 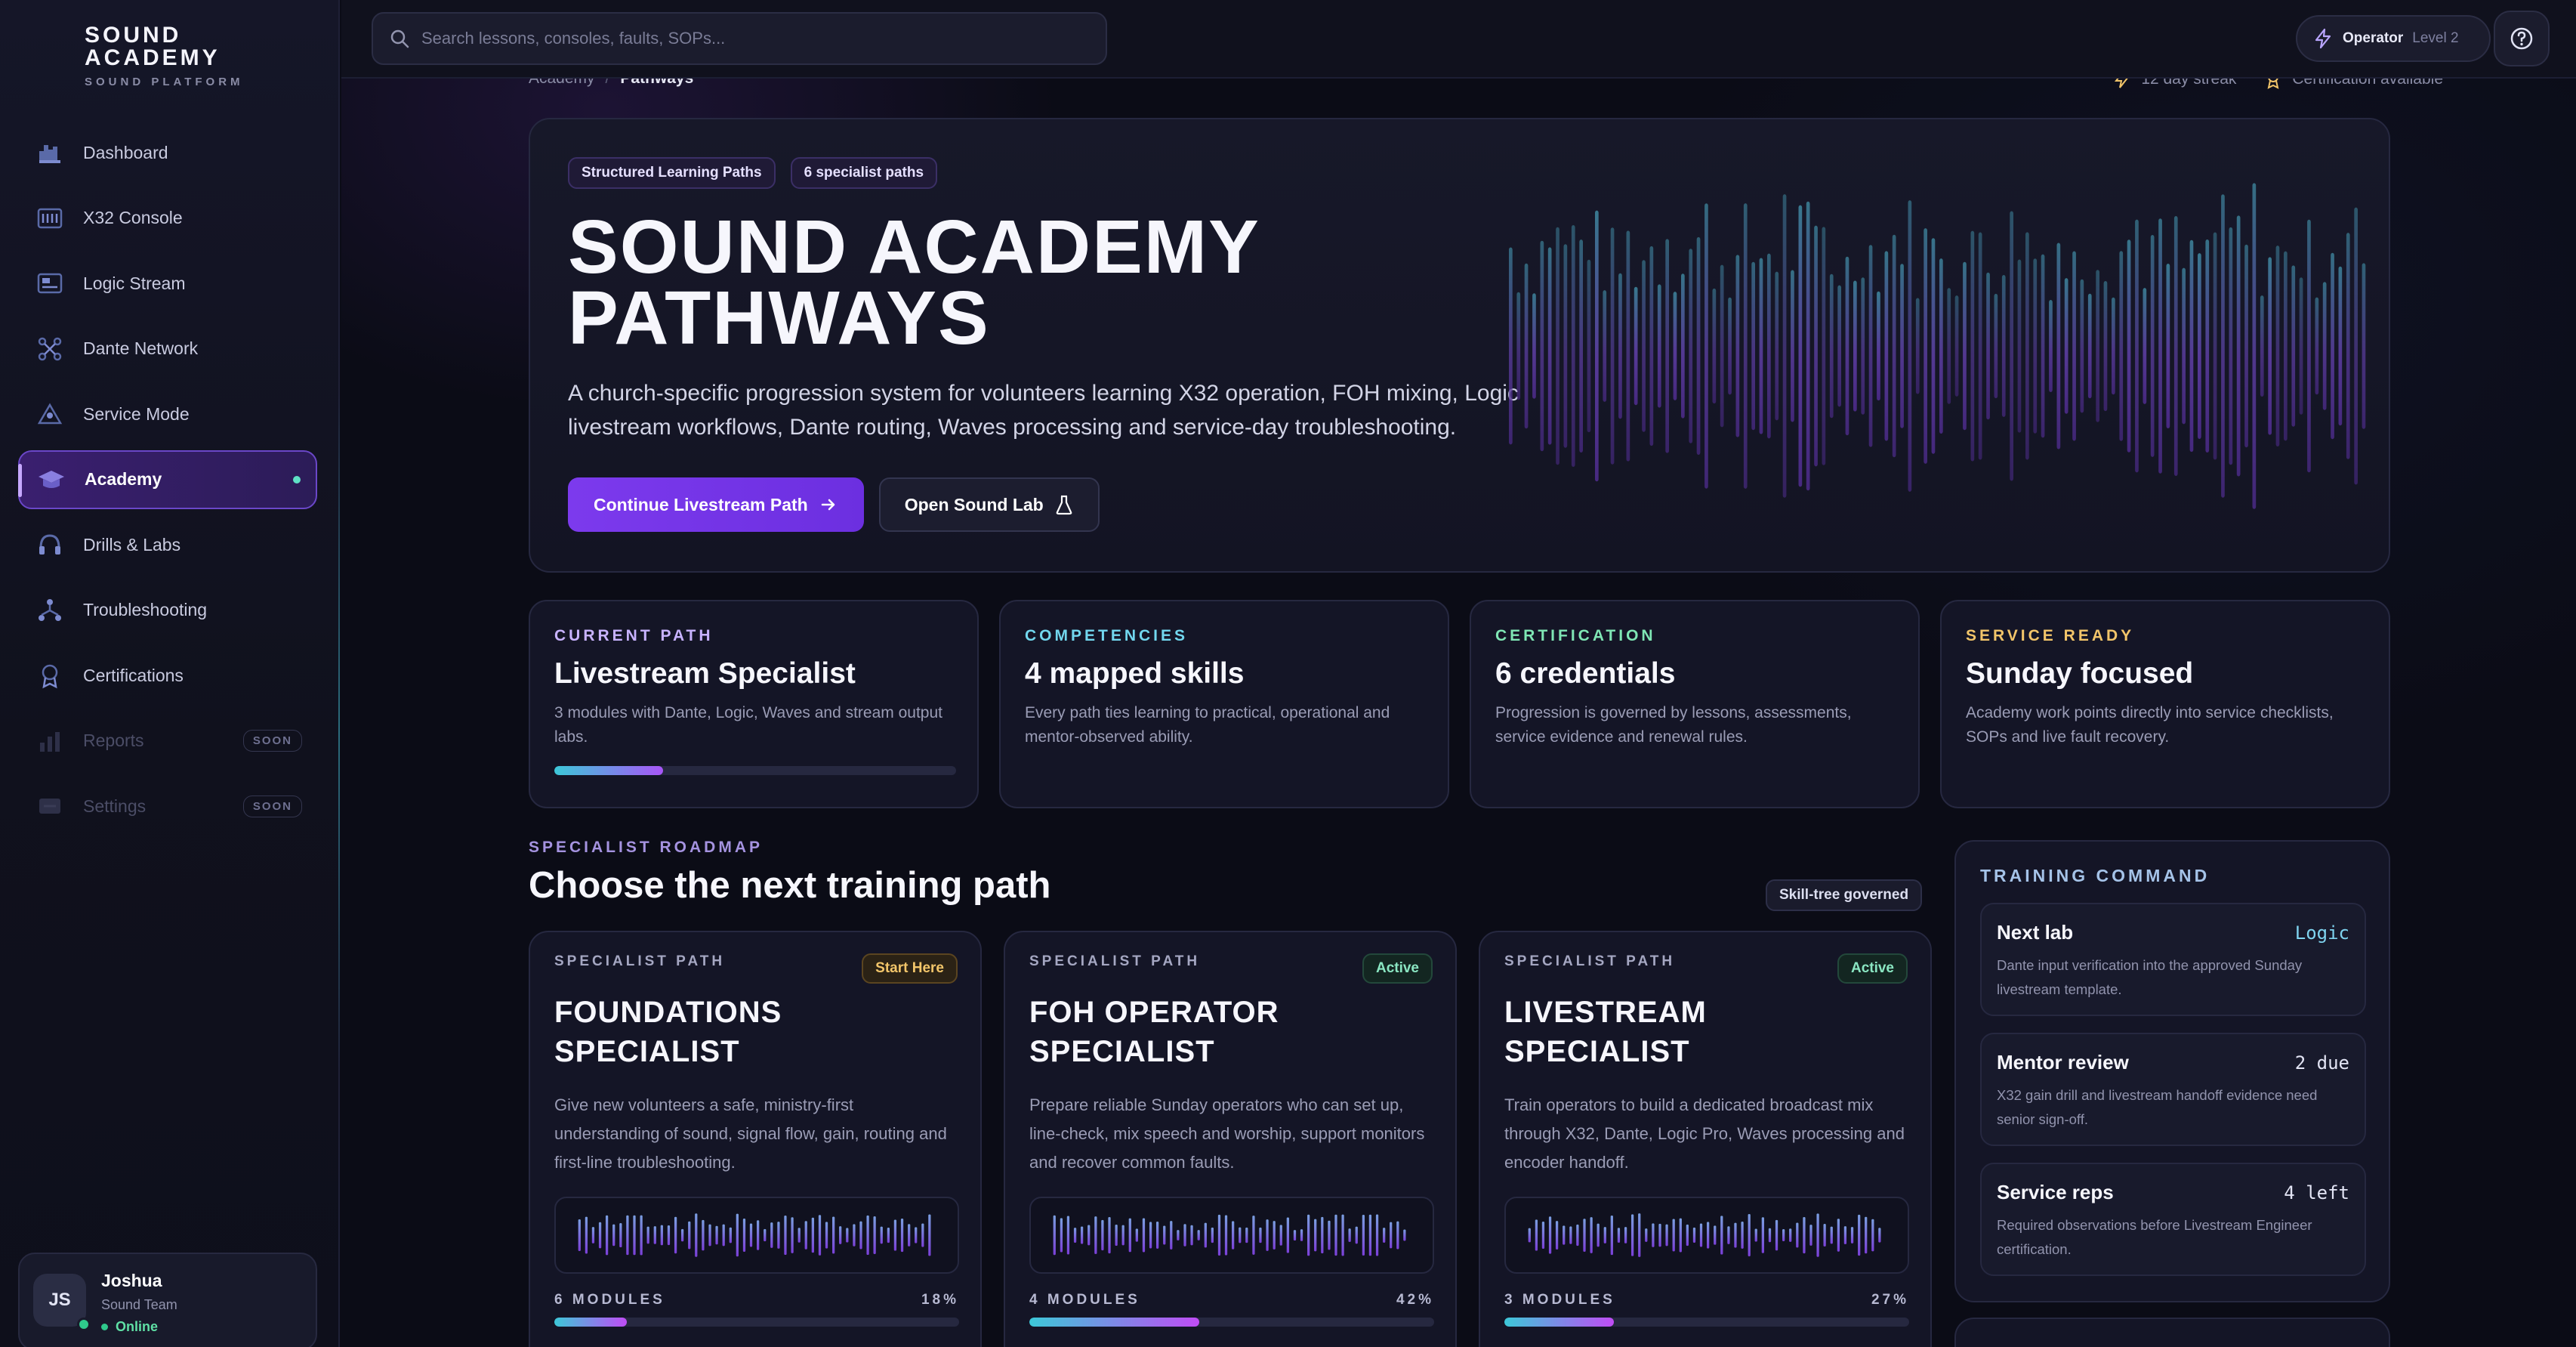 What do you see at coordinates (123, 479) in the screenshot?
I see `sidebar-item-label: Academy` at bounding box center [123, 479].